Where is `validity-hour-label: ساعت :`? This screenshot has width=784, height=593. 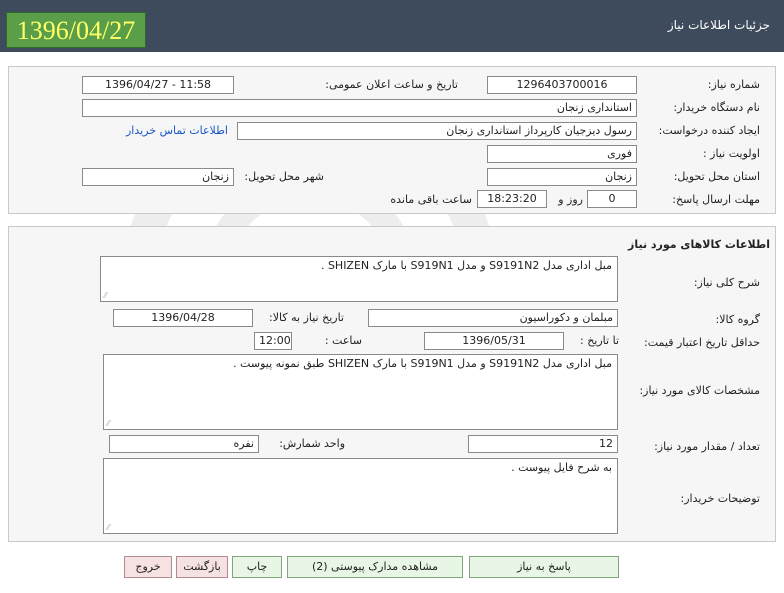 validity-hour-label: ساعت : is located at coordinates (343, 340).